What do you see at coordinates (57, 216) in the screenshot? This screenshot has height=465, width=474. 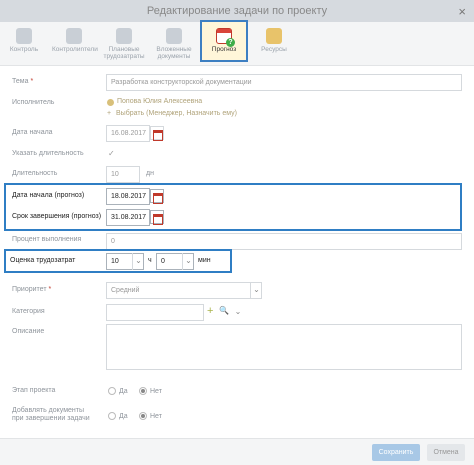 I see `forecast-end-label: Срок завершения (прогноз)` at bounding box center [57, 216].